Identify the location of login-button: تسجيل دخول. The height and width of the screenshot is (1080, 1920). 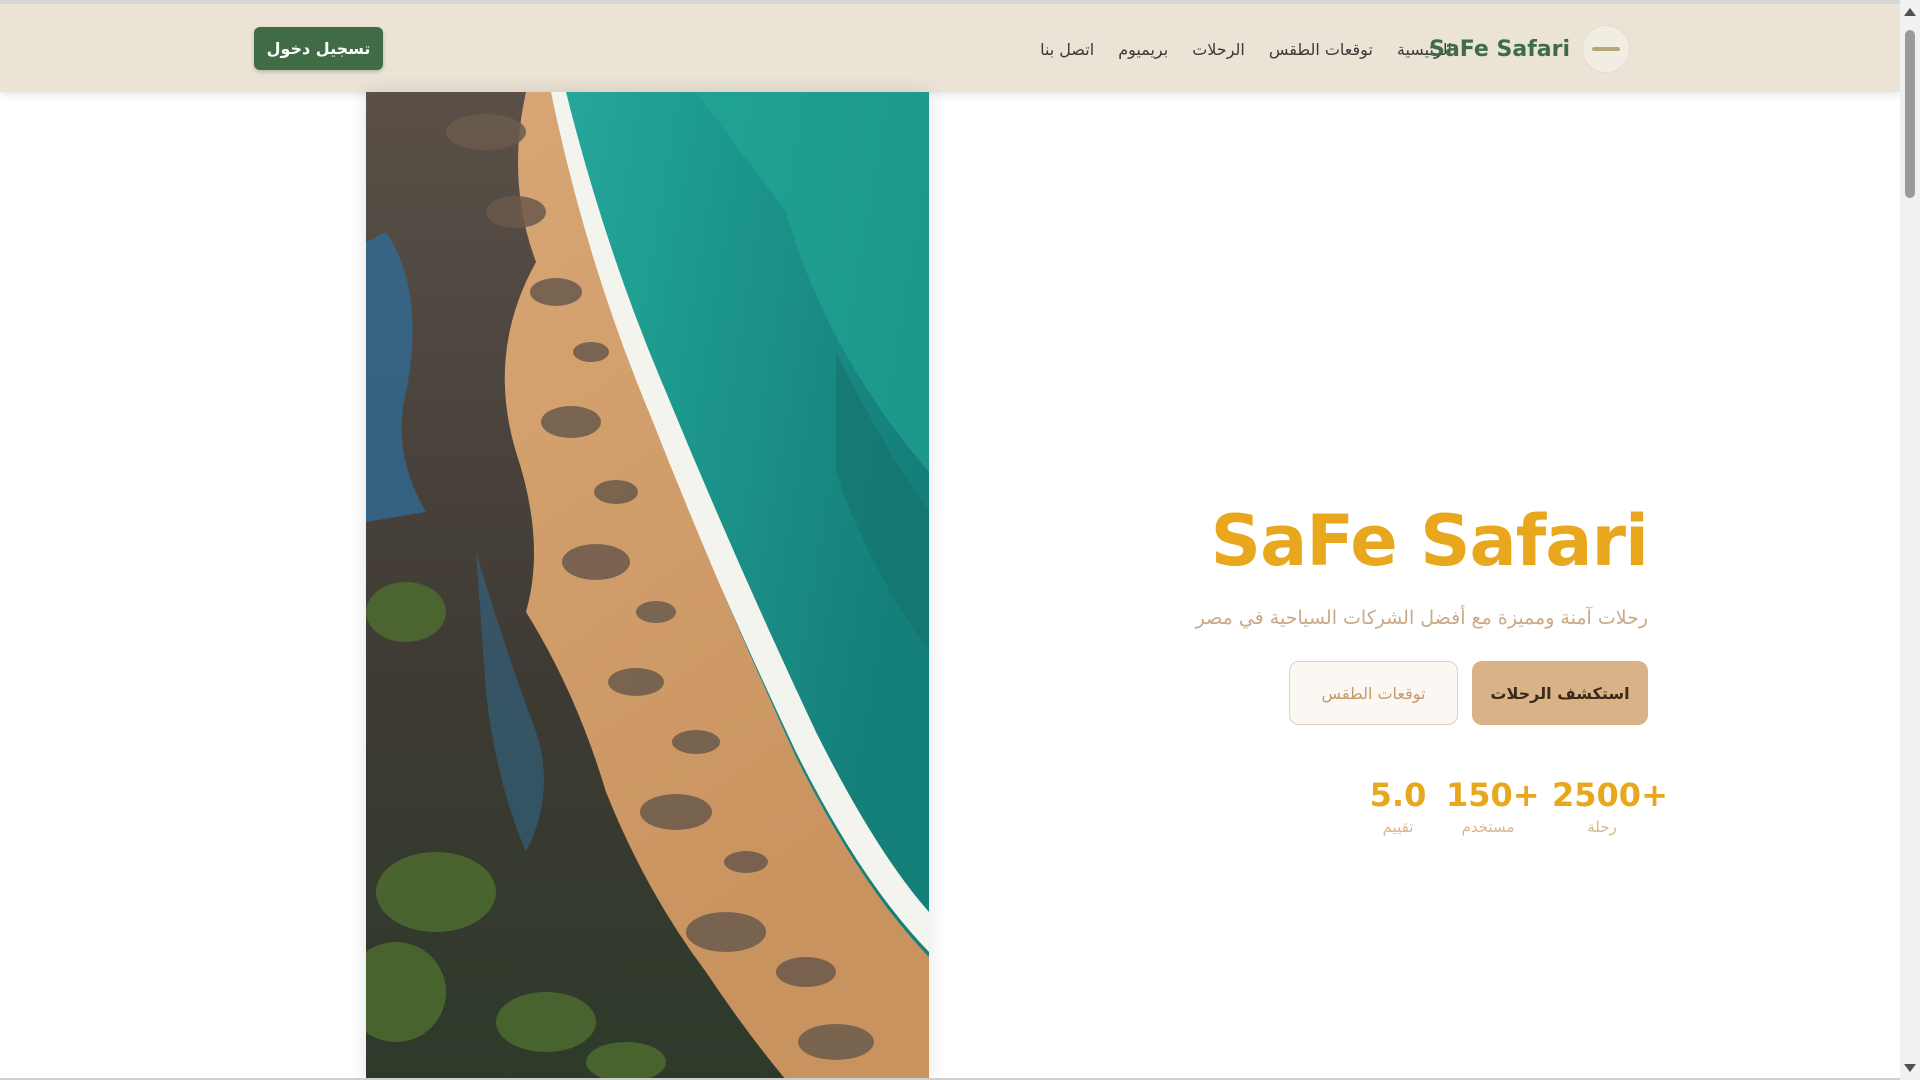
(318, 48).